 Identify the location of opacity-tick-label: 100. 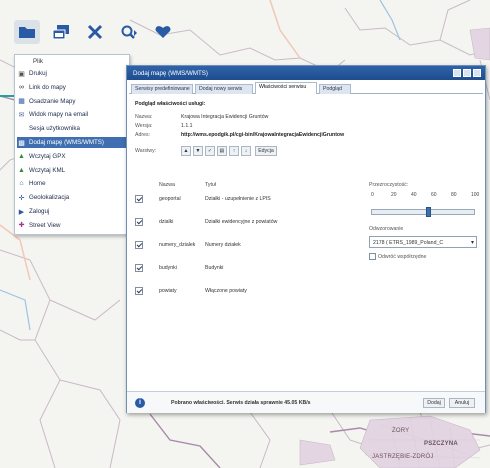
(475, 195).